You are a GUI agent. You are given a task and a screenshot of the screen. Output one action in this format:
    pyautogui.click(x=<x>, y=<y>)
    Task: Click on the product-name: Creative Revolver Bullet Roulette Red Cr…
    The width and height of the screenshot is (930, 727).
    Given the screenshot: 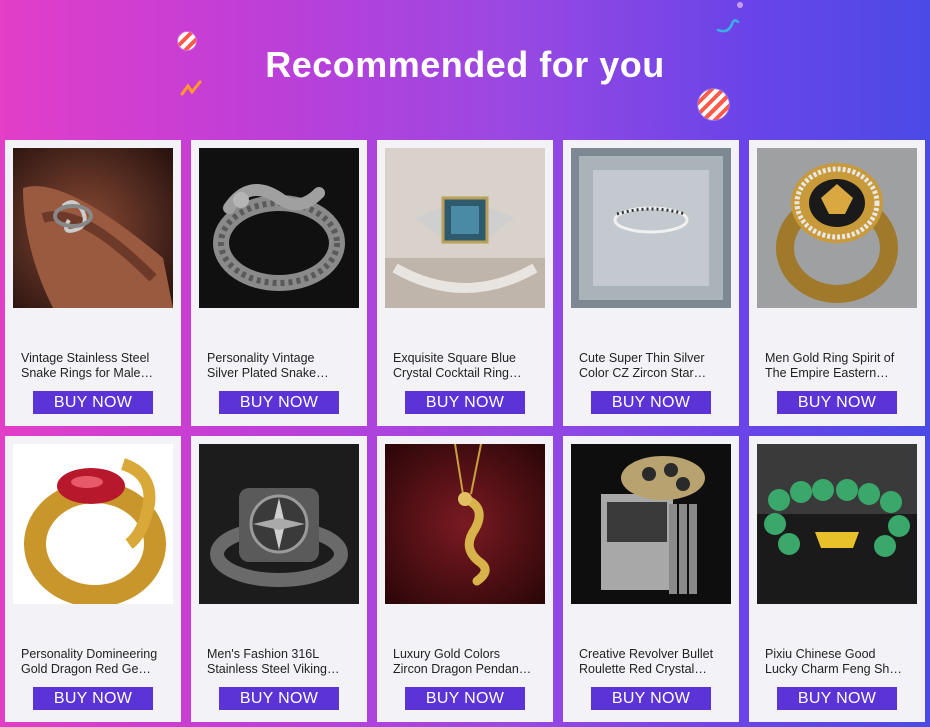 What is the action you would take?
    pyautogui.click(x=653, y=662)
    